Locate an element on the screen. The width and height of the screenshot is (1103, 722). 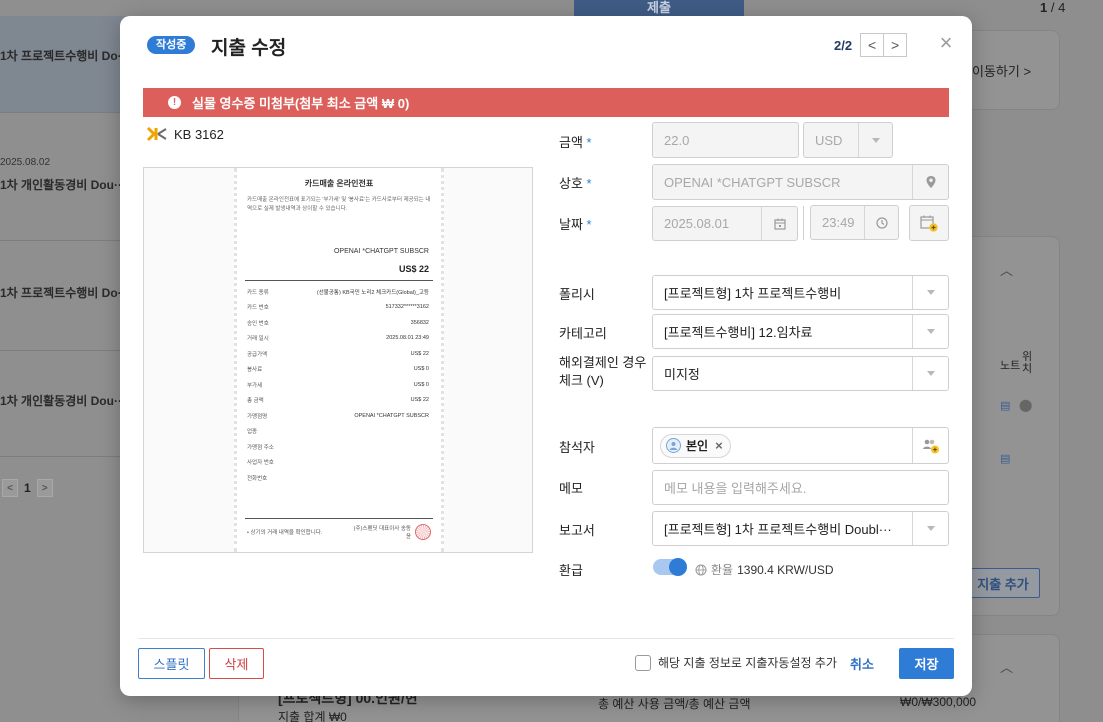
memo-label: 메모 is located at coordinates (571, 488).